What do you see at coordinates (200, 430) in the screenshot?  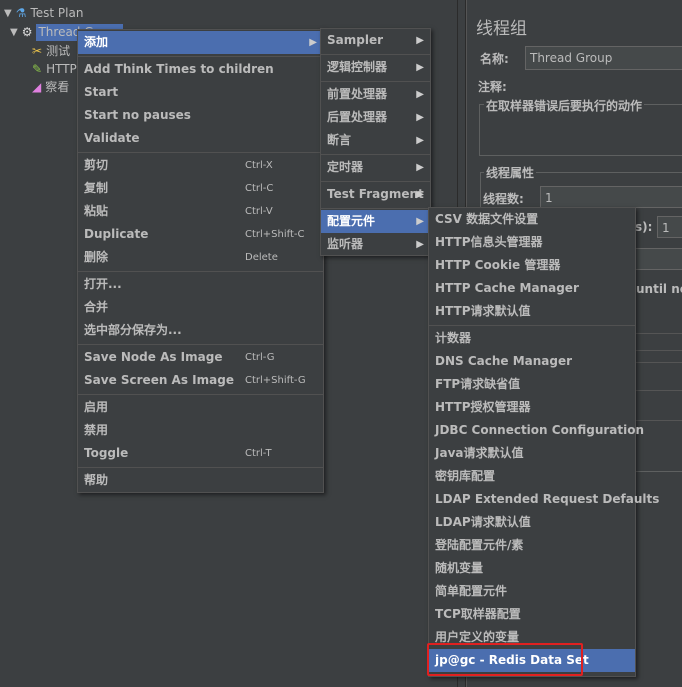 I see `menu-item-item: 禁用` at bounding box center [200, 430].